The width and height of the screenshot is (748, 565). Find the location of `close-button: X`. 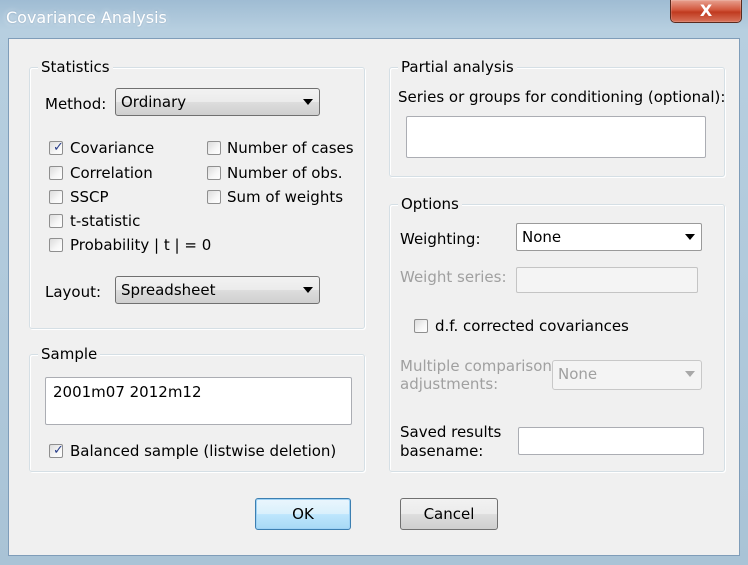

close-button: X is located at coordinates (706, 11).